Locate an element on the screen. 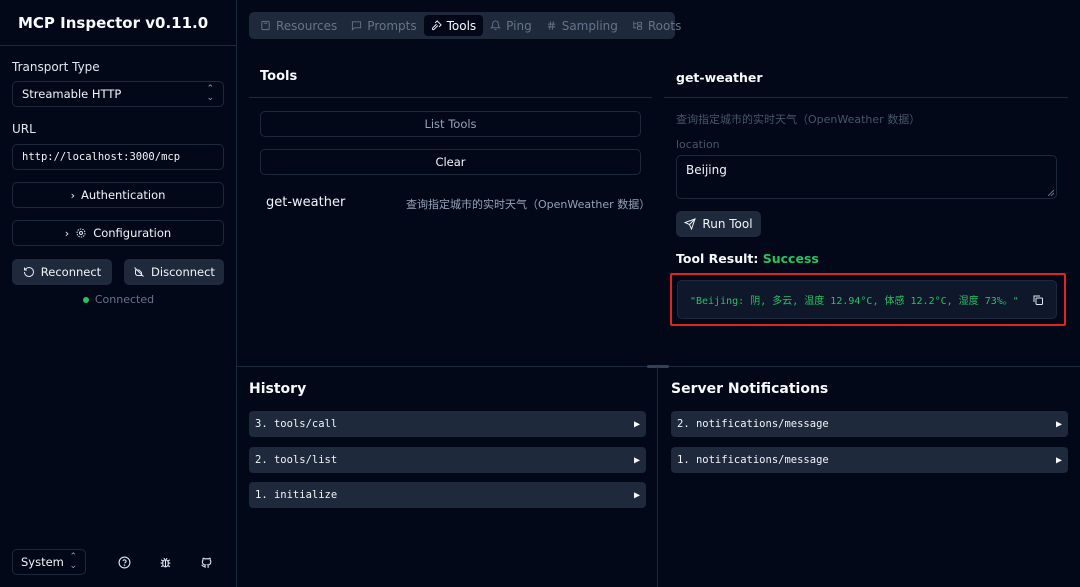 This screenshot has height=587, width=1080. tools-panel-title: Tools is located at coordinates (279, 76).